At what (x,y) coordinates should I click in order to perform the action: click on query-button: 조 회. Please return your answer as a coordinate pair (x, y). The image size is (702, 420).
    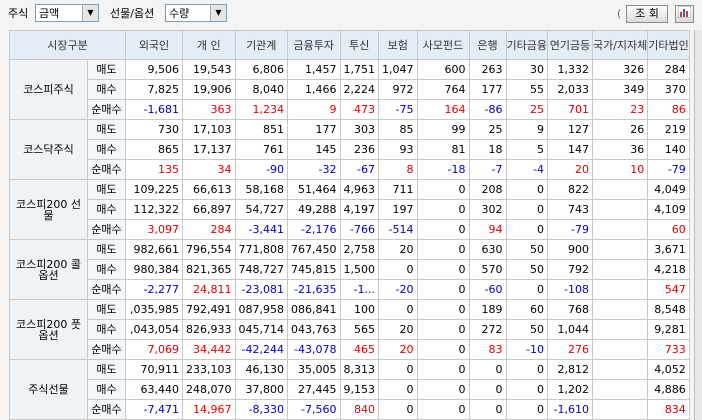
    Looking at the image, I should click on (647, 14).